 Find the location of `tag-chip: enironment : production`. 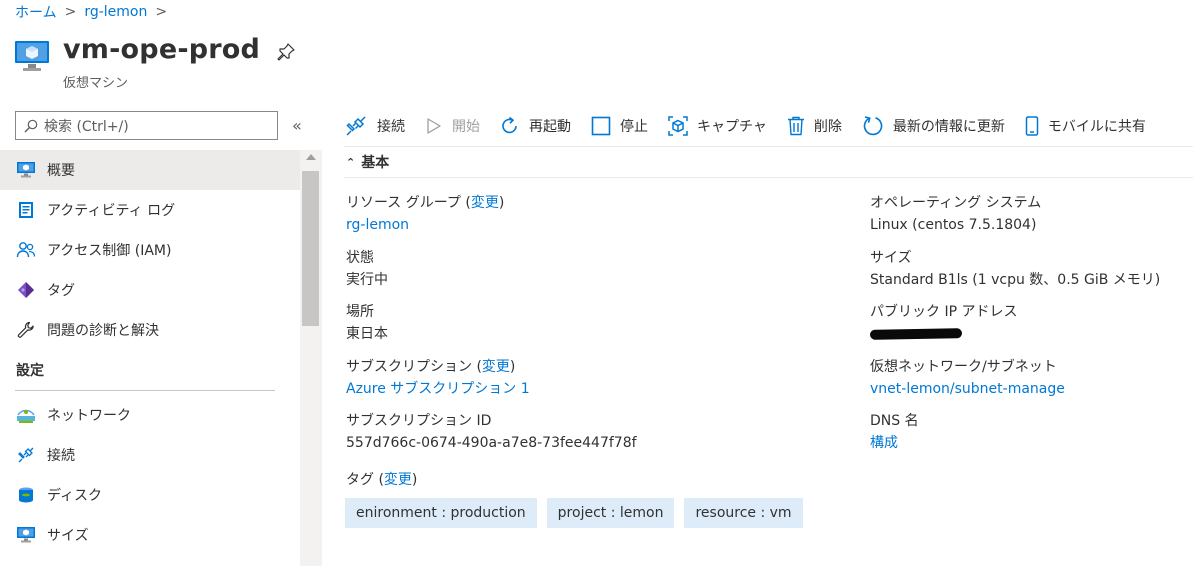

tag-chip: enironment : production is located at coordinates (441, 513).